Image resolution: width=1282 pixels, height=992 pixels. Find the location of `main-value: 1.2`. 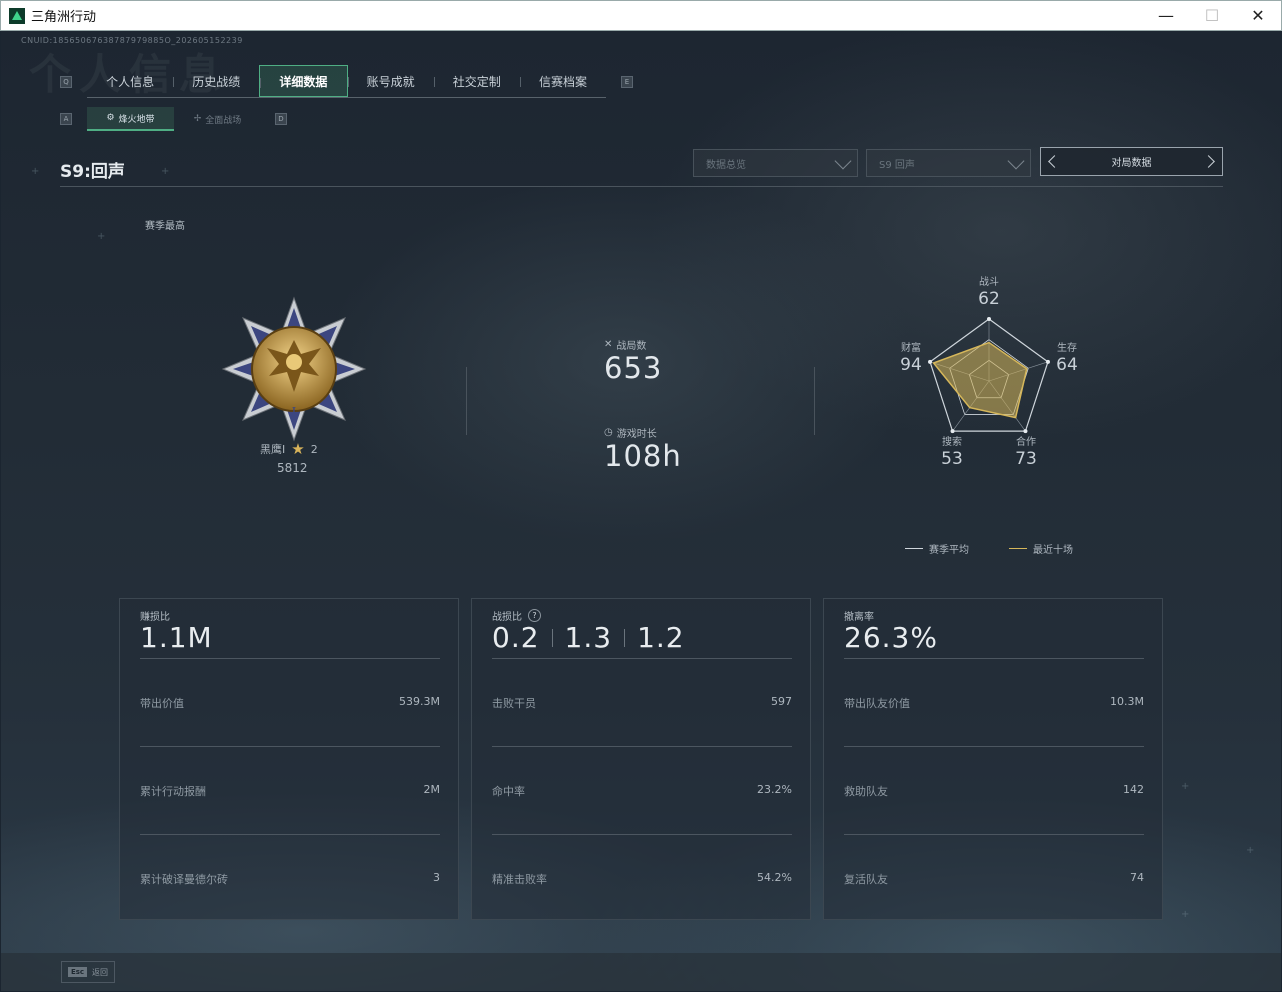

main-value: 1.2 is located at coordinates (661, 637).